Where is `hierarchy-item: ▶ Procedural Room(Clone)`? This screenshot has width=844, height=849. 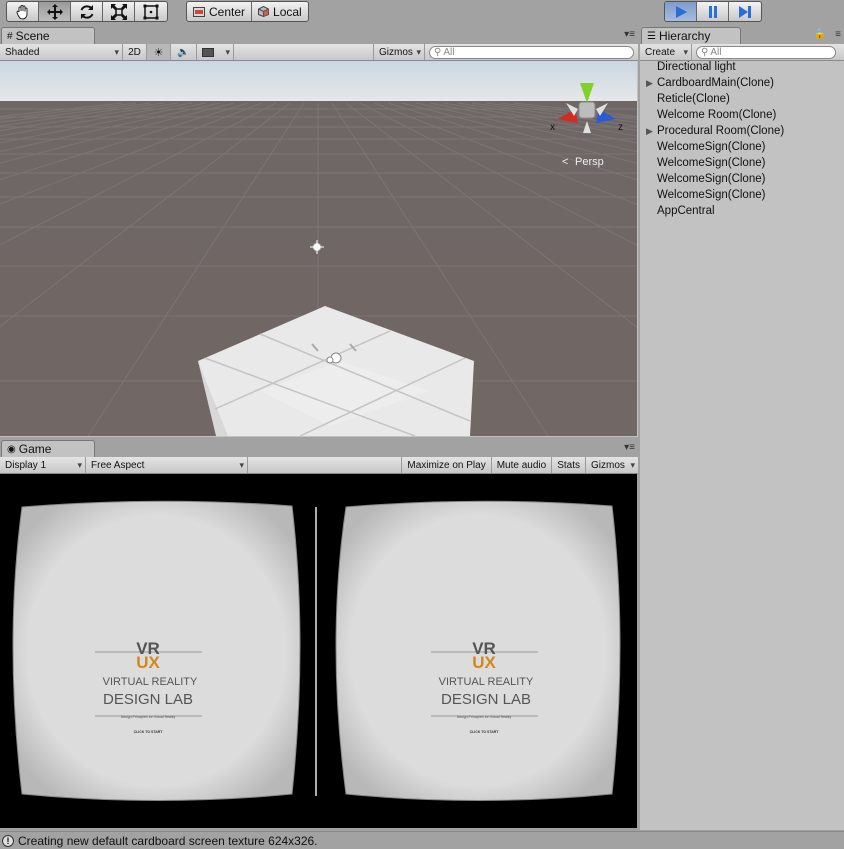 hierarchy-item: ▶ Procedural Room(Clone) is located at coordinates (742, 131).